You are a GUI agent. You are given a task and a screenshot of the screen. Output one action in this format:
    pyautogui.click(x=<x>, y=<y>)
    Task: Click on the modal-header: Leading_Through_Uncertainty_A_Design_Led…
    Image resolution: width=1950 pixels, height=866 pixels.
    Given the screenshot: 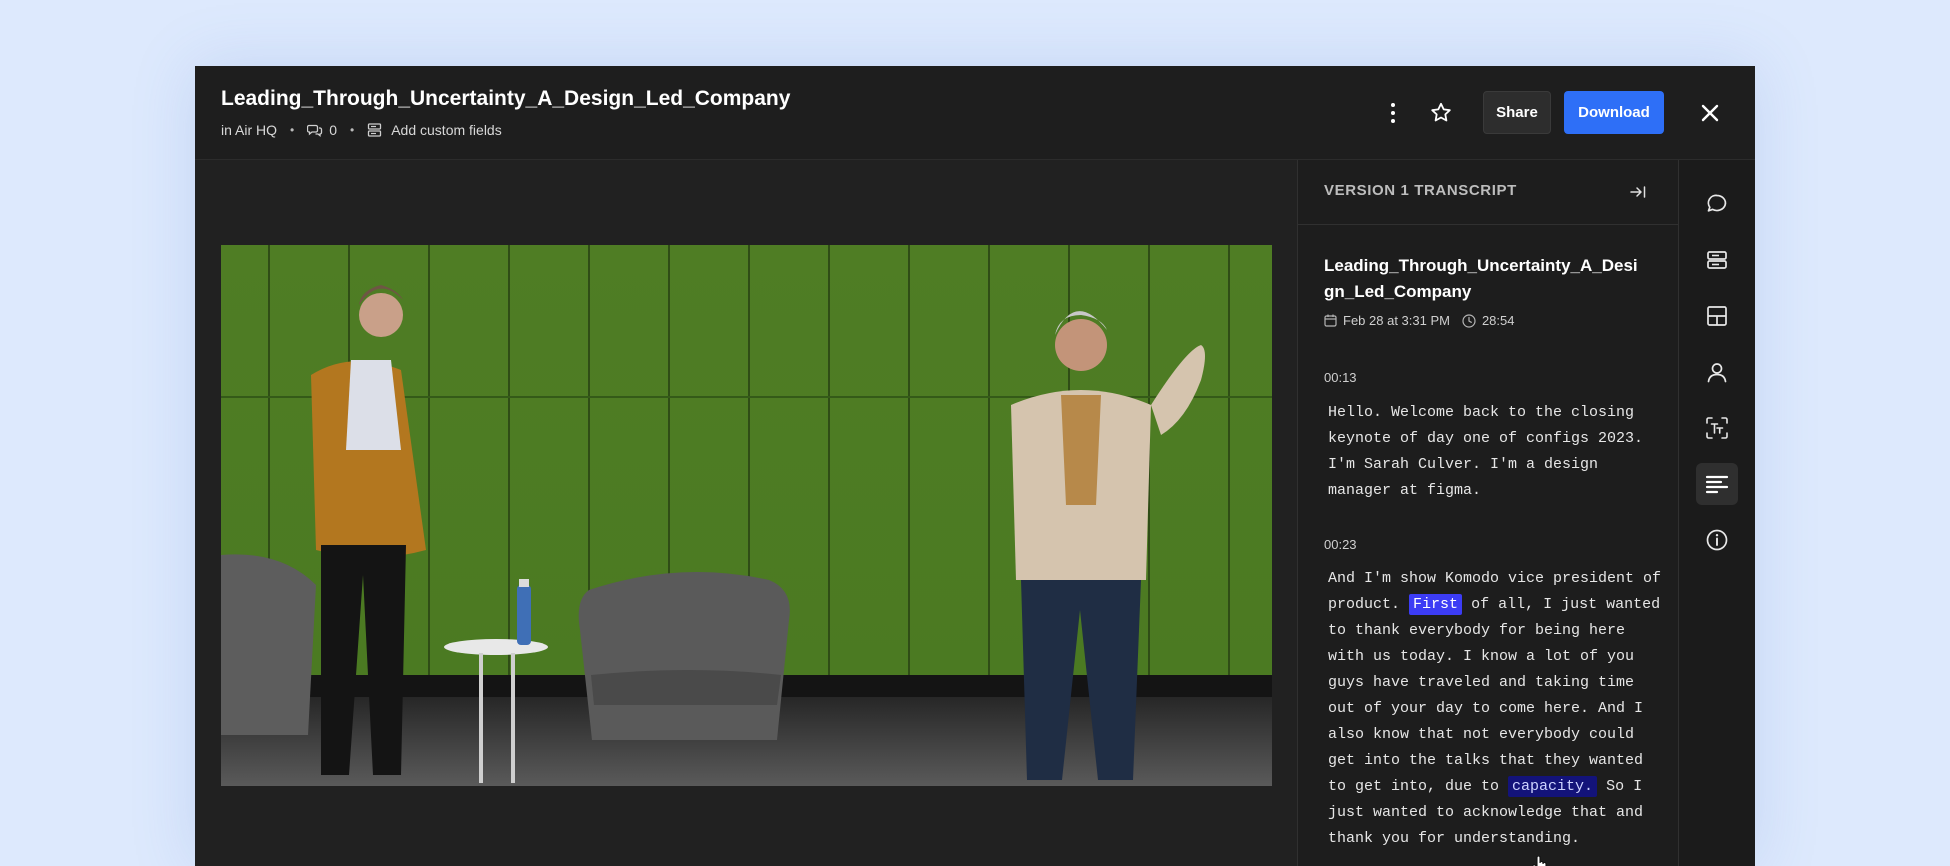 What is the action you would take?
    pyautogui.click(x=975, y=113)
    